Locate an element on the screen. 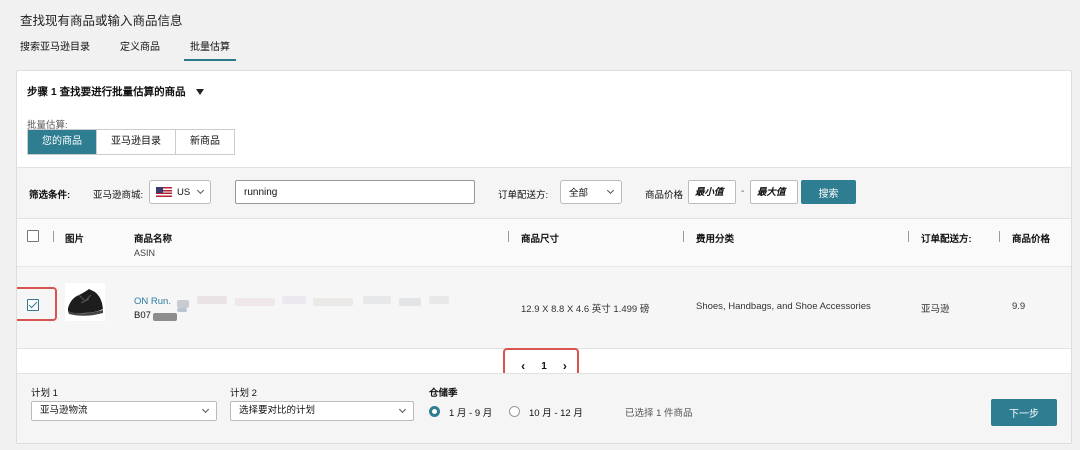  season-label-oct-dec: 10 月 - 12 月 is located at coordinates (556, 412).